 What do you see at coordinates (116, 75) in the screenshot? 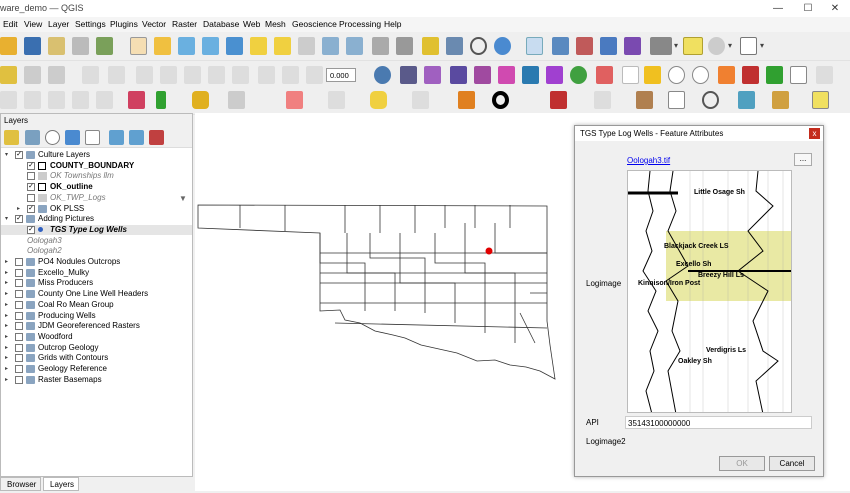
I see `move-feature-icon` at bounding box center [116, 75].